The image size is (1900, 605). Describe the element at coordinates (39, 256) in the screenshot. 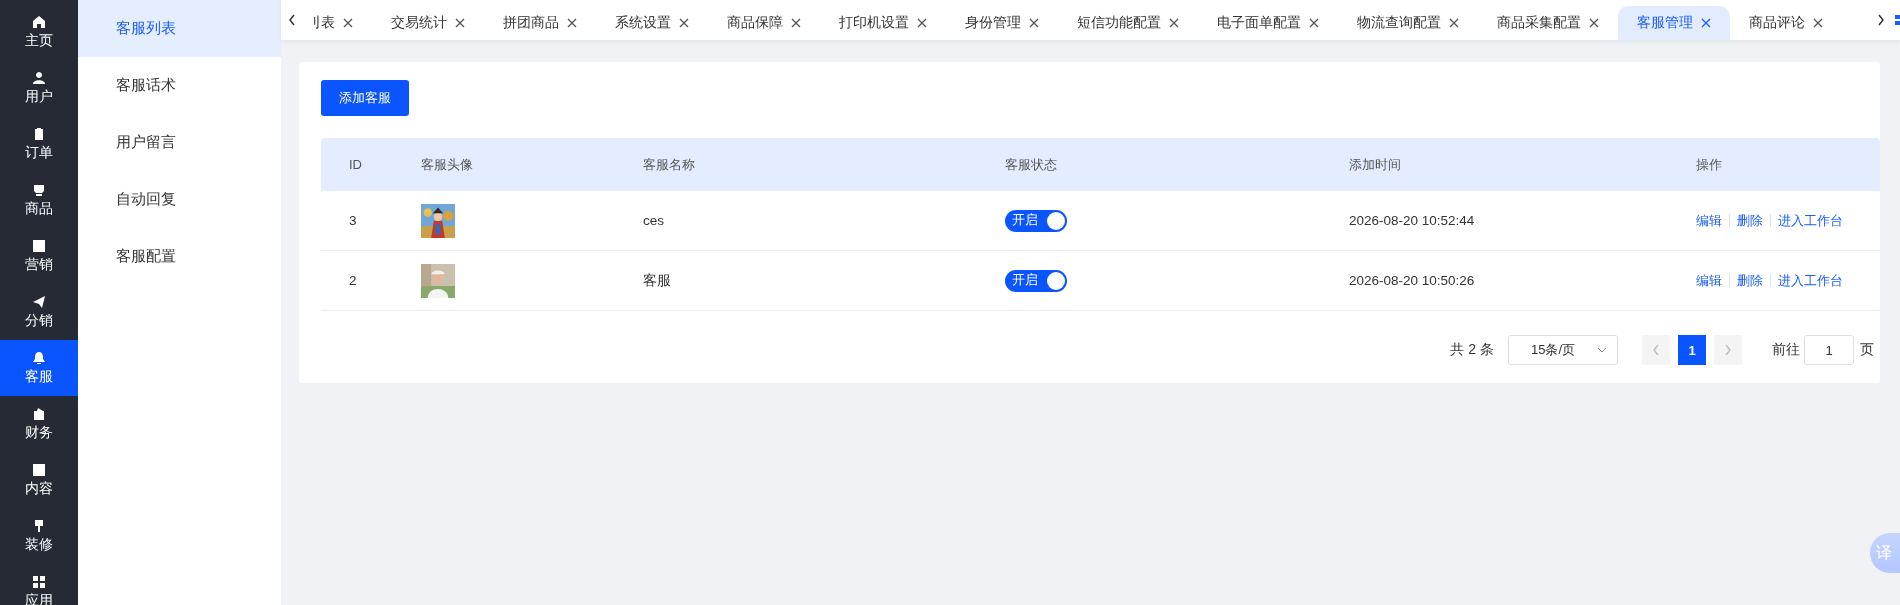

I see `nav-item: 营销` at that location.